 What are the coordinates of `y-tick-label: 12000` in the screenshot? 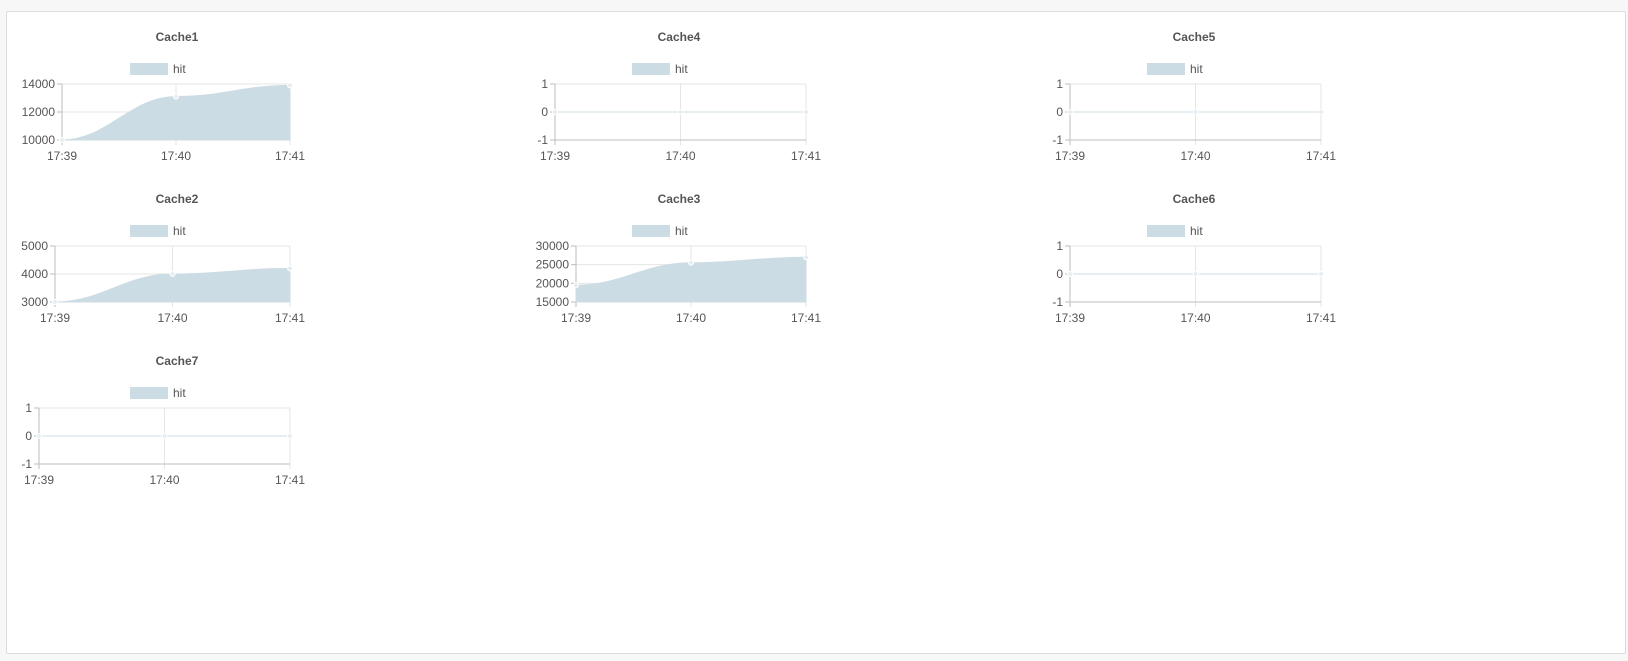 It's located at (39, 112).